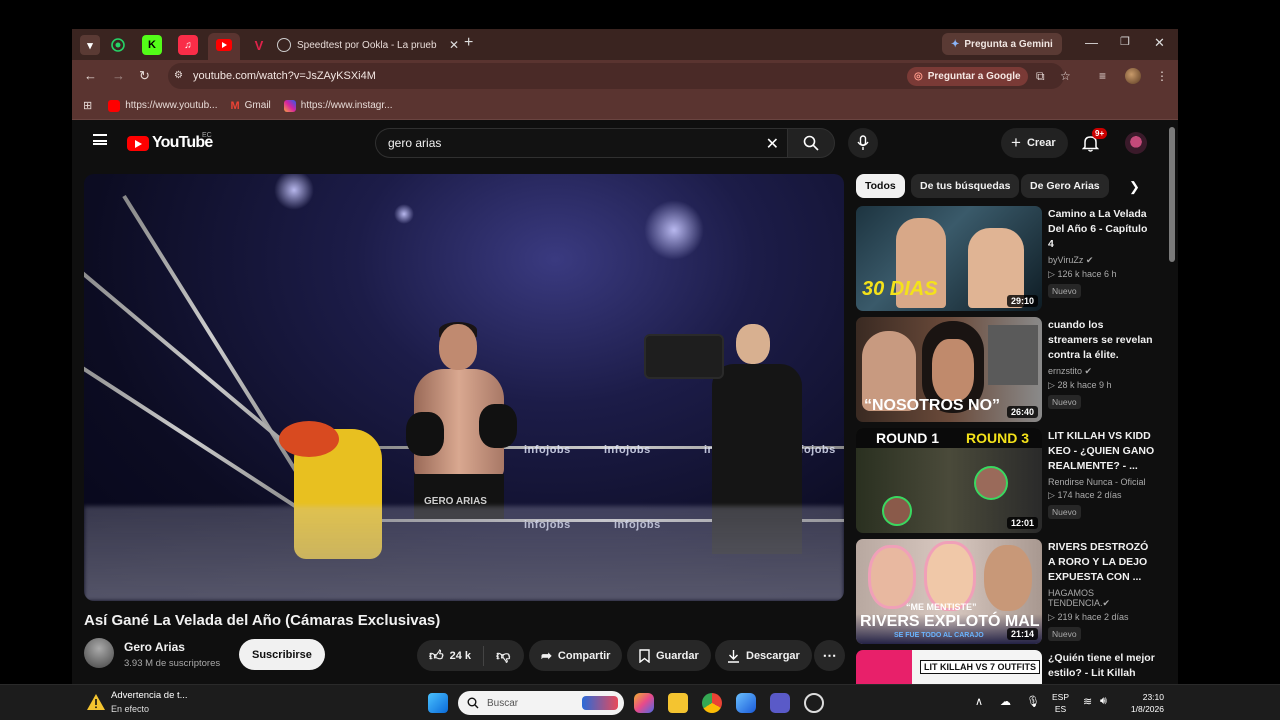 Image resolution: width=1280 pixels, height=720 pixels. What do you see at coordinates (282, 654) in the screenshot?
I see `subscribe-button: Suscribirse` at bounding box center [282, 654].